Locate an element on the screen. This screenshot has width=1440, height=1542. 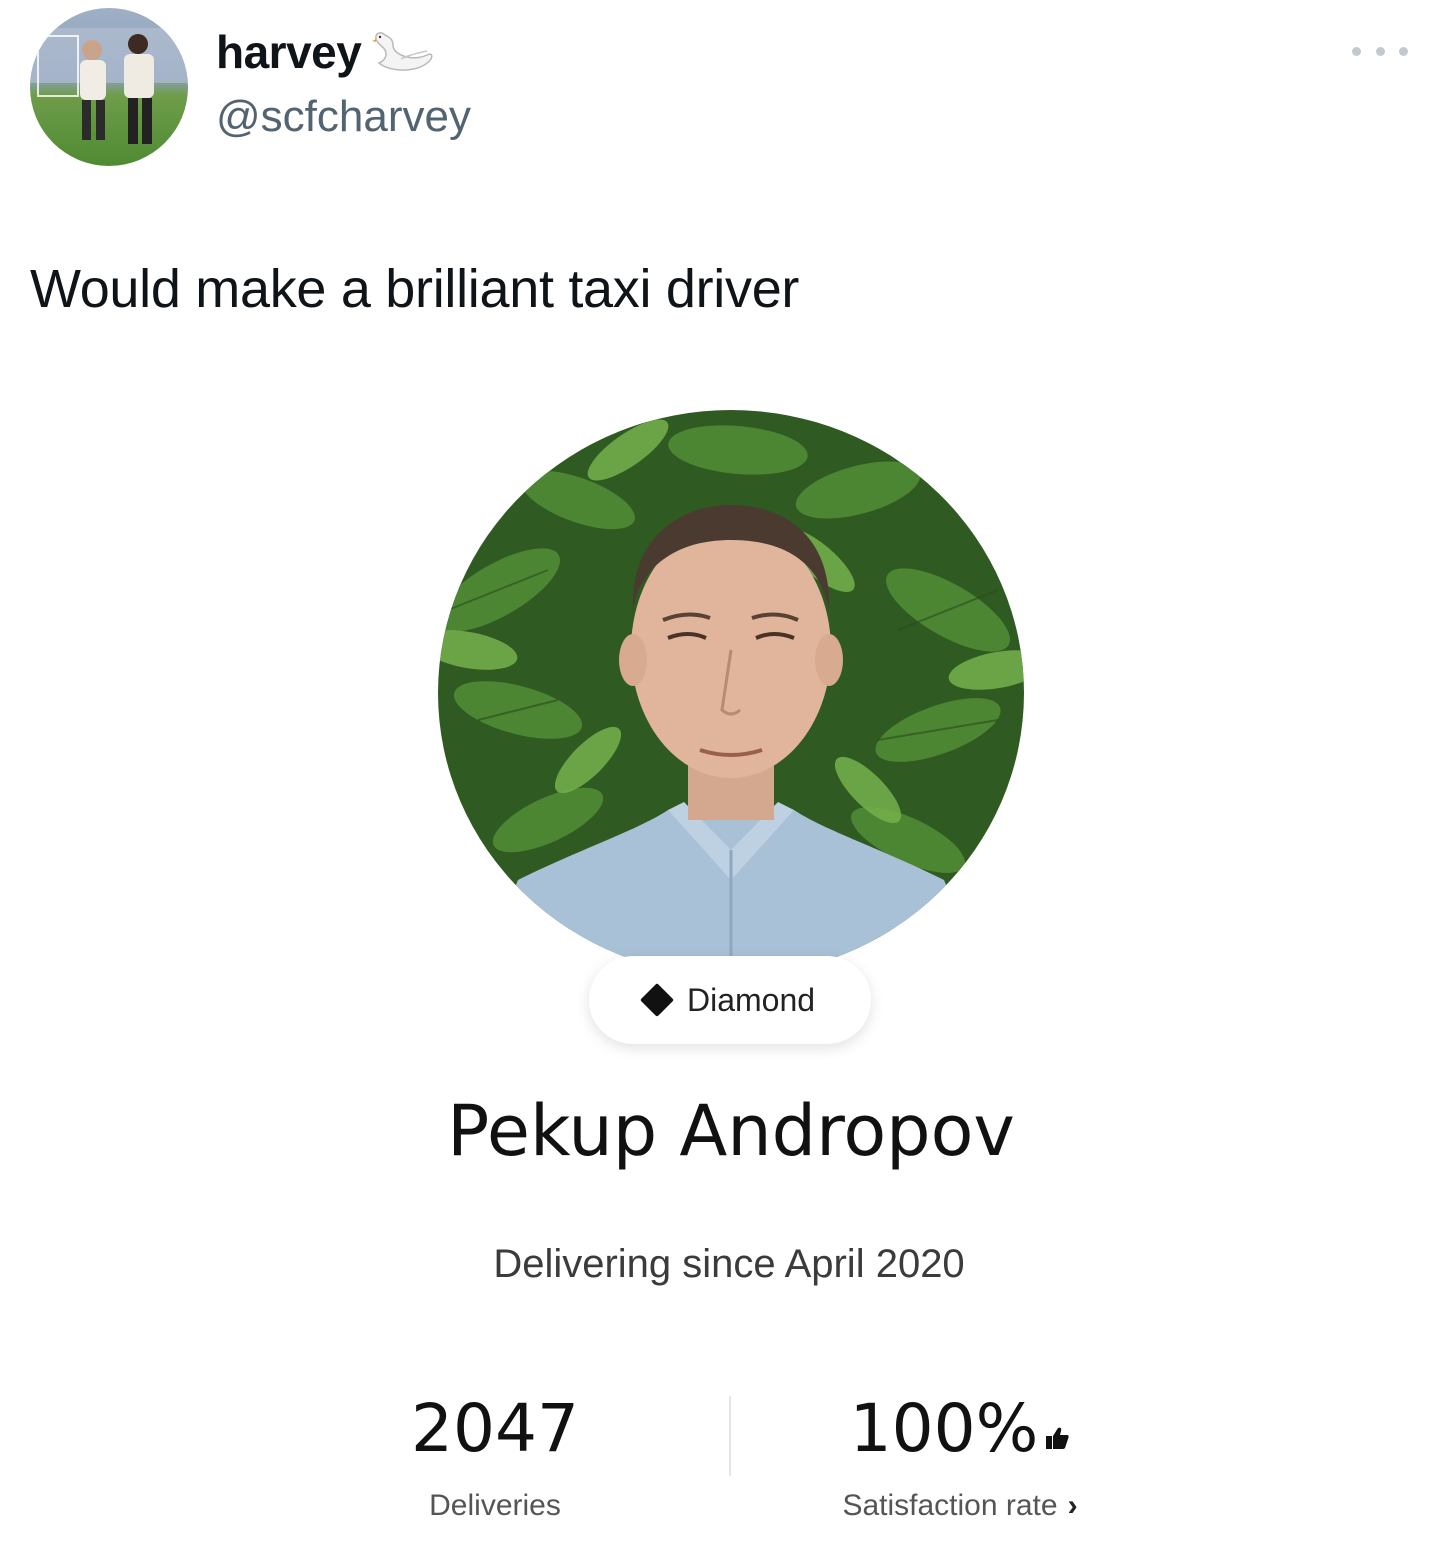
satisfaction-stat: 100% Satisfaction rate › is located at coordinates (960, 1457).